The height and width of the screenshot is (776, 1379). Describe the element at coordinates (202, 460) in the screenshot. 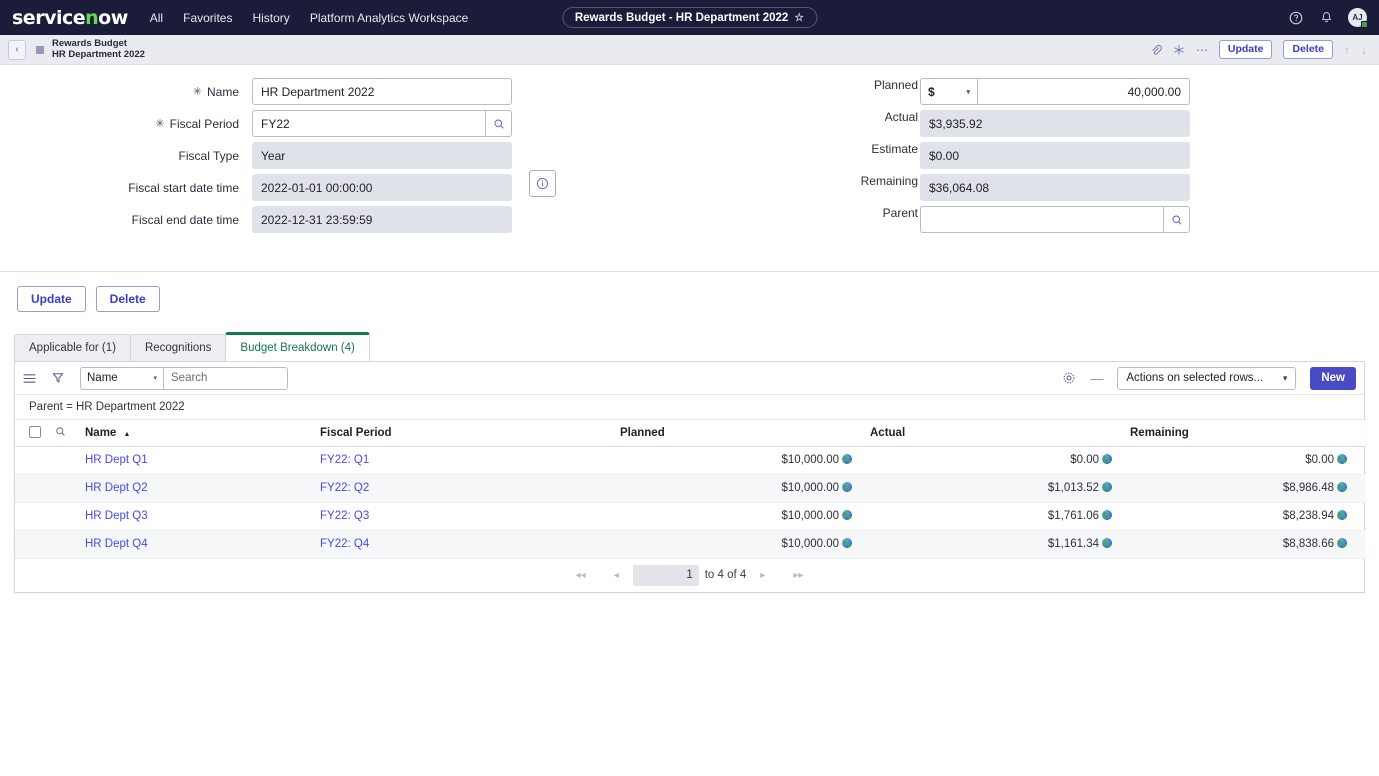

I see `cell-name: HR Dept Q1` at that location.